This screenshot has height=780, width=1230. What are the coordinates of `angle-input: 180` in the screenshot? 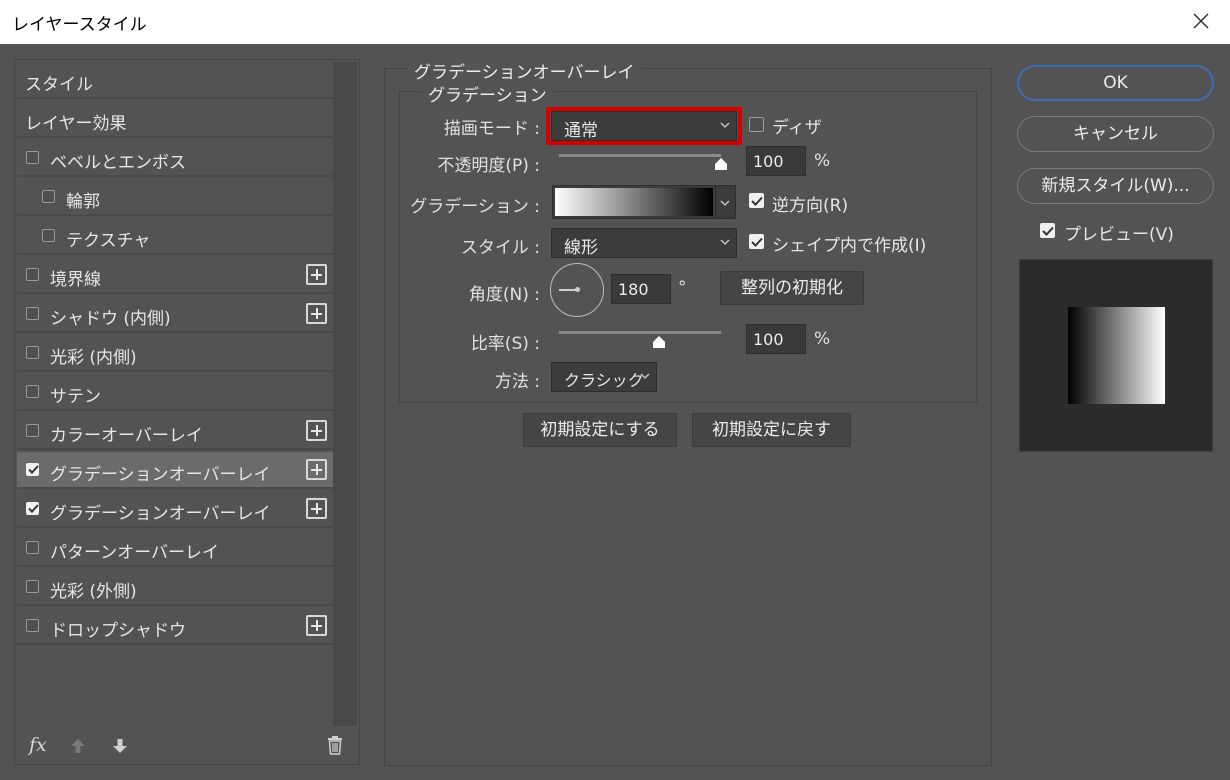 It's located at (641, 289).